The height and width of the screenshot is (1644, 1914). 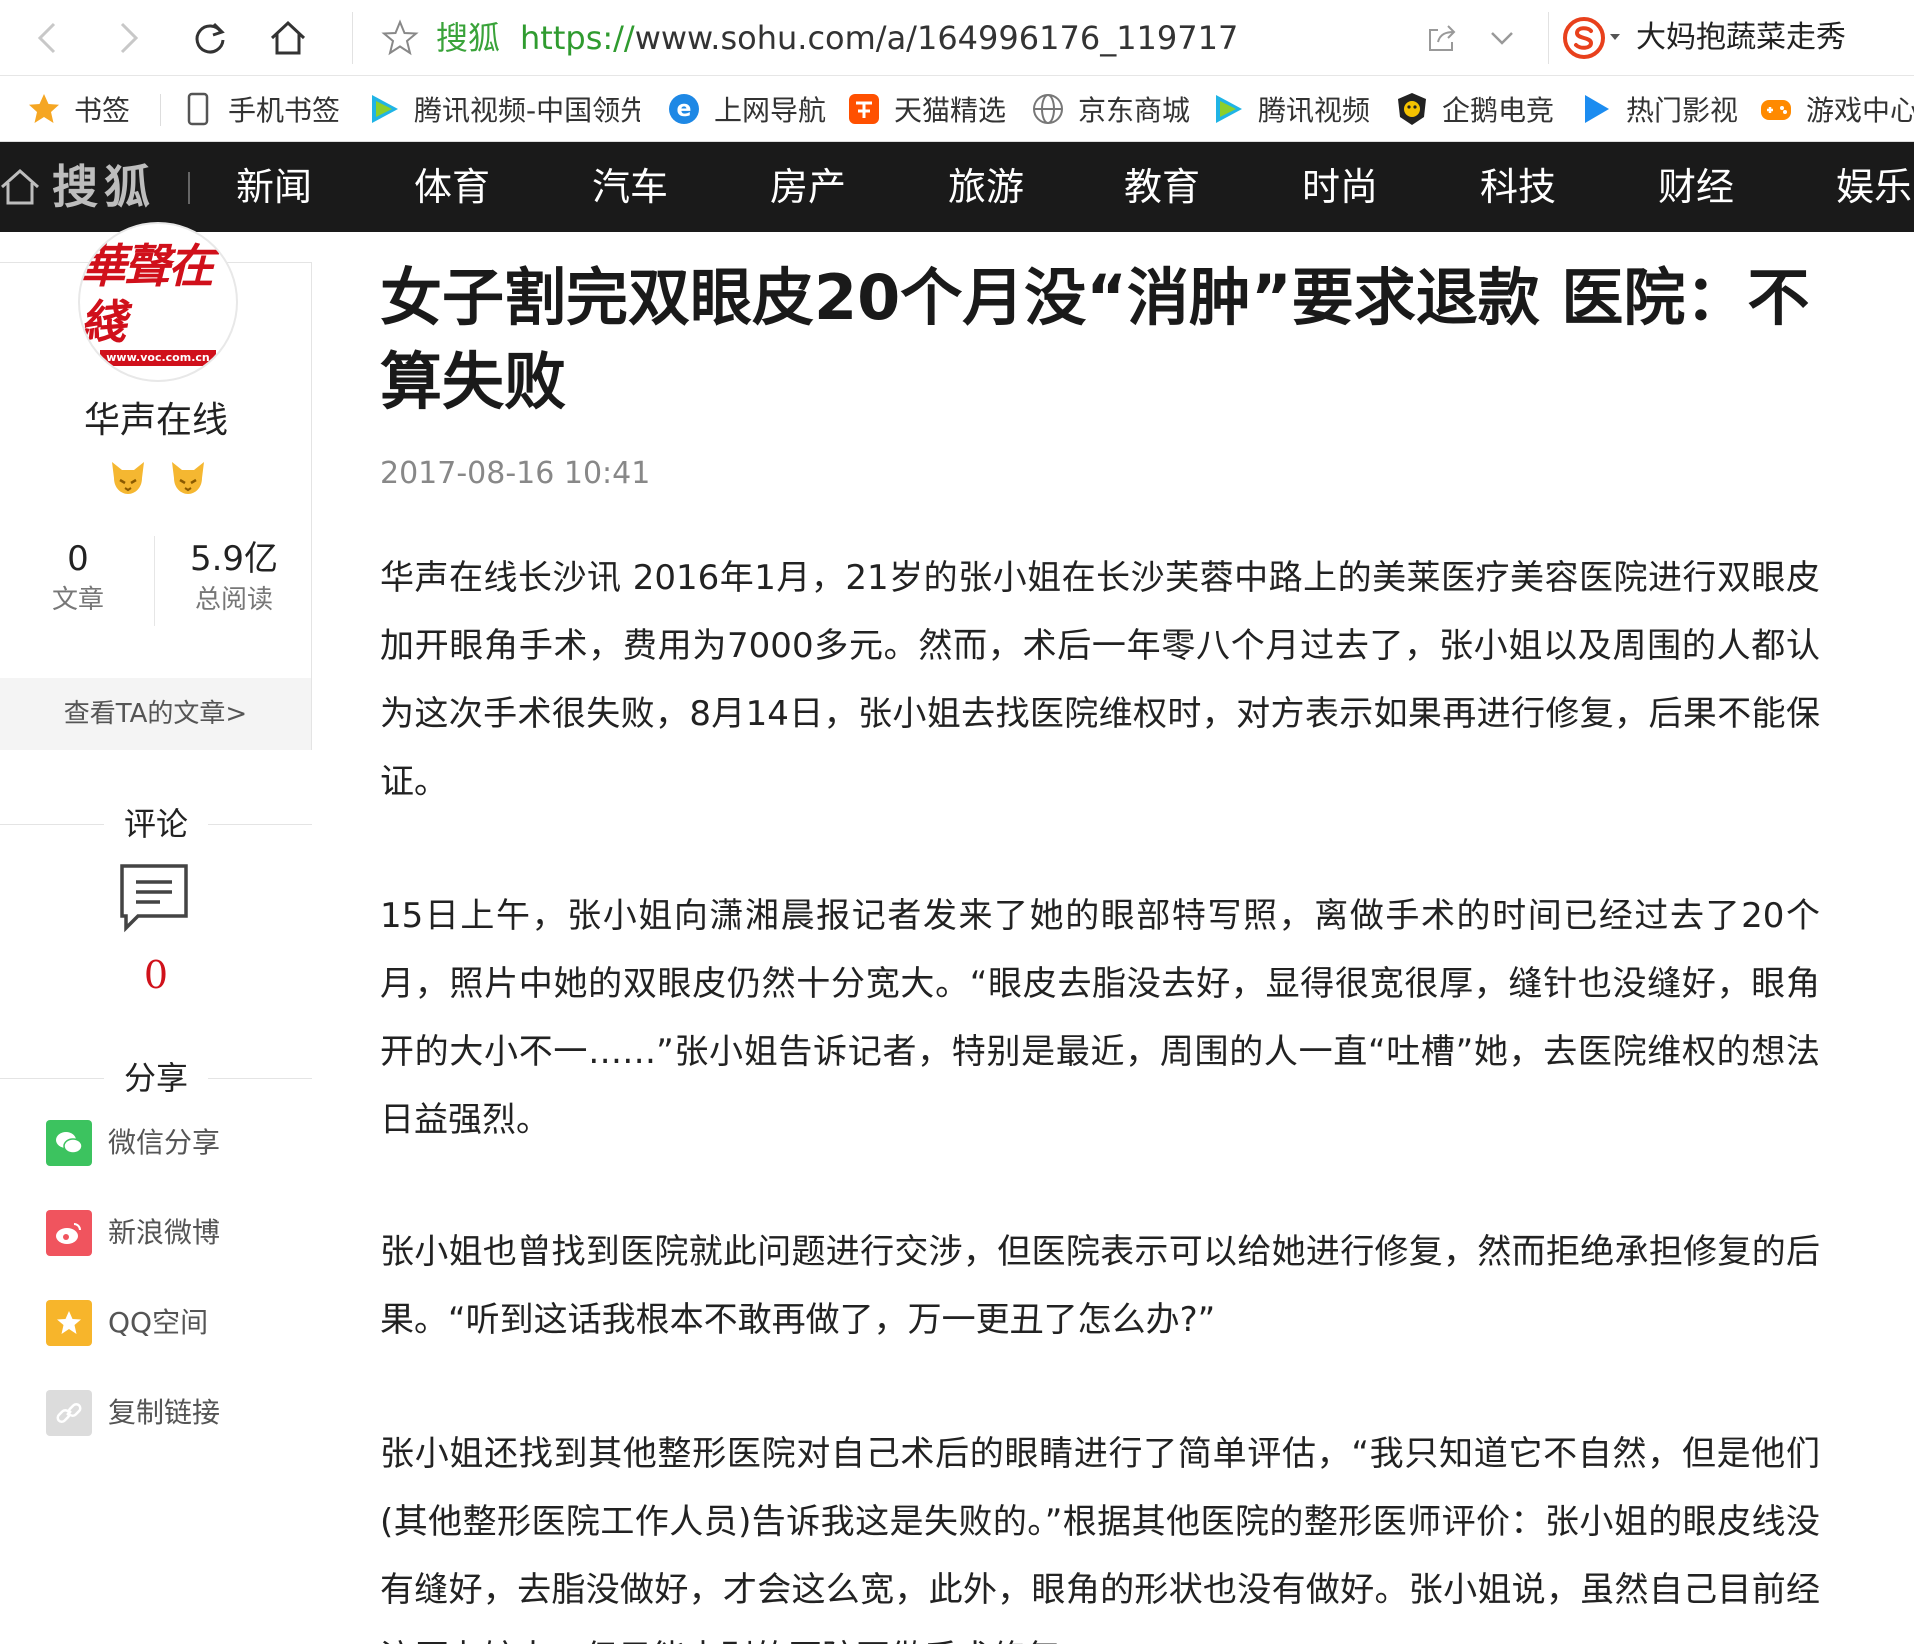 I want to click on bookmark-item: 游戏中心, so click(x=1836, y=109).